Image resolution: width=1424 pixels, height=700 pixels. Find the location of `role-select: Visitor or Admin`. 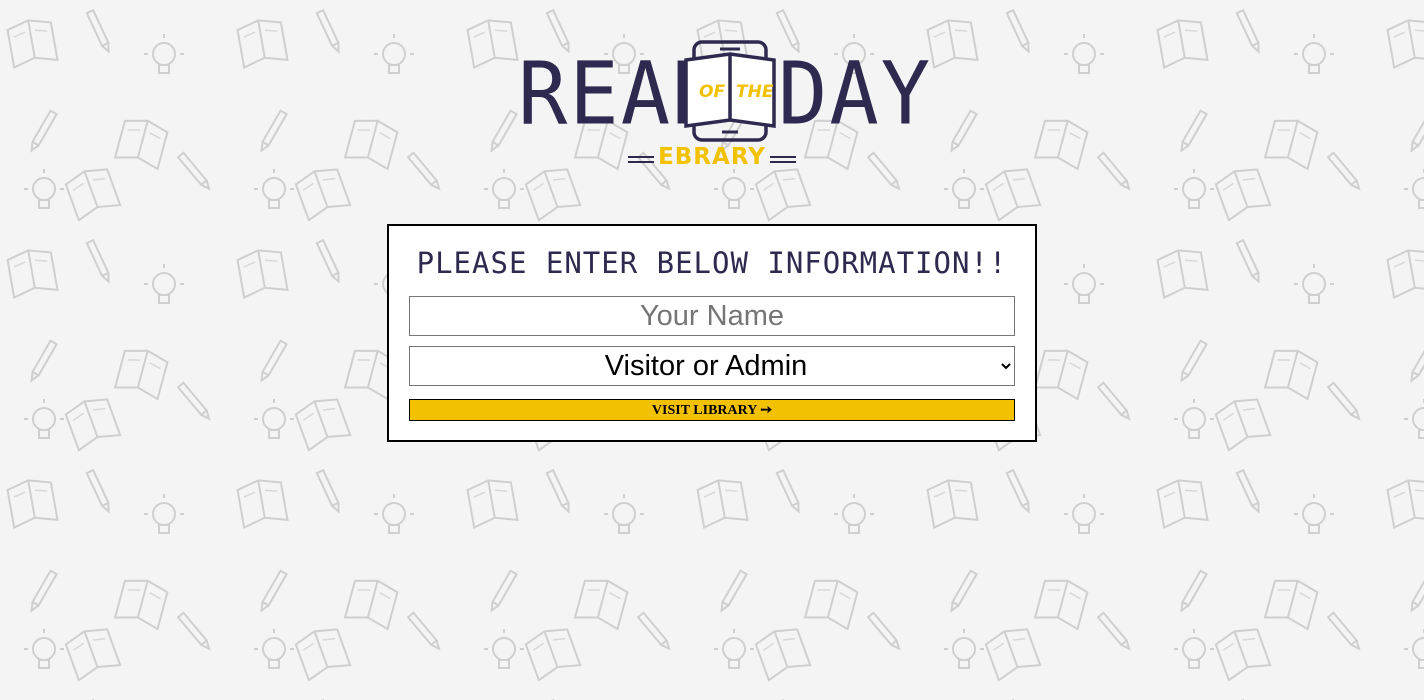

role-select: Visitor or Admin is located at coordinates (712, 366).